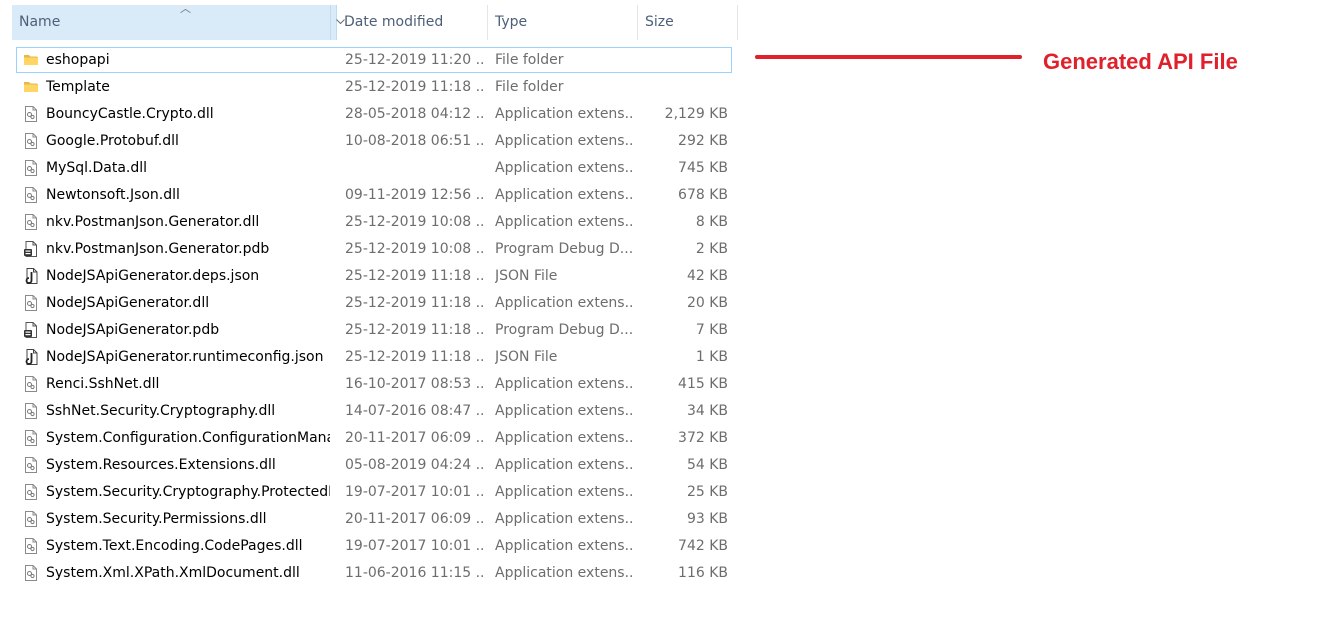 Image resolution: width=1320 pixels, height=624 pixels. What do you see at coordinates (684, 59) in the screenshot?
I see `file-size` at bounding box center [684, 59].